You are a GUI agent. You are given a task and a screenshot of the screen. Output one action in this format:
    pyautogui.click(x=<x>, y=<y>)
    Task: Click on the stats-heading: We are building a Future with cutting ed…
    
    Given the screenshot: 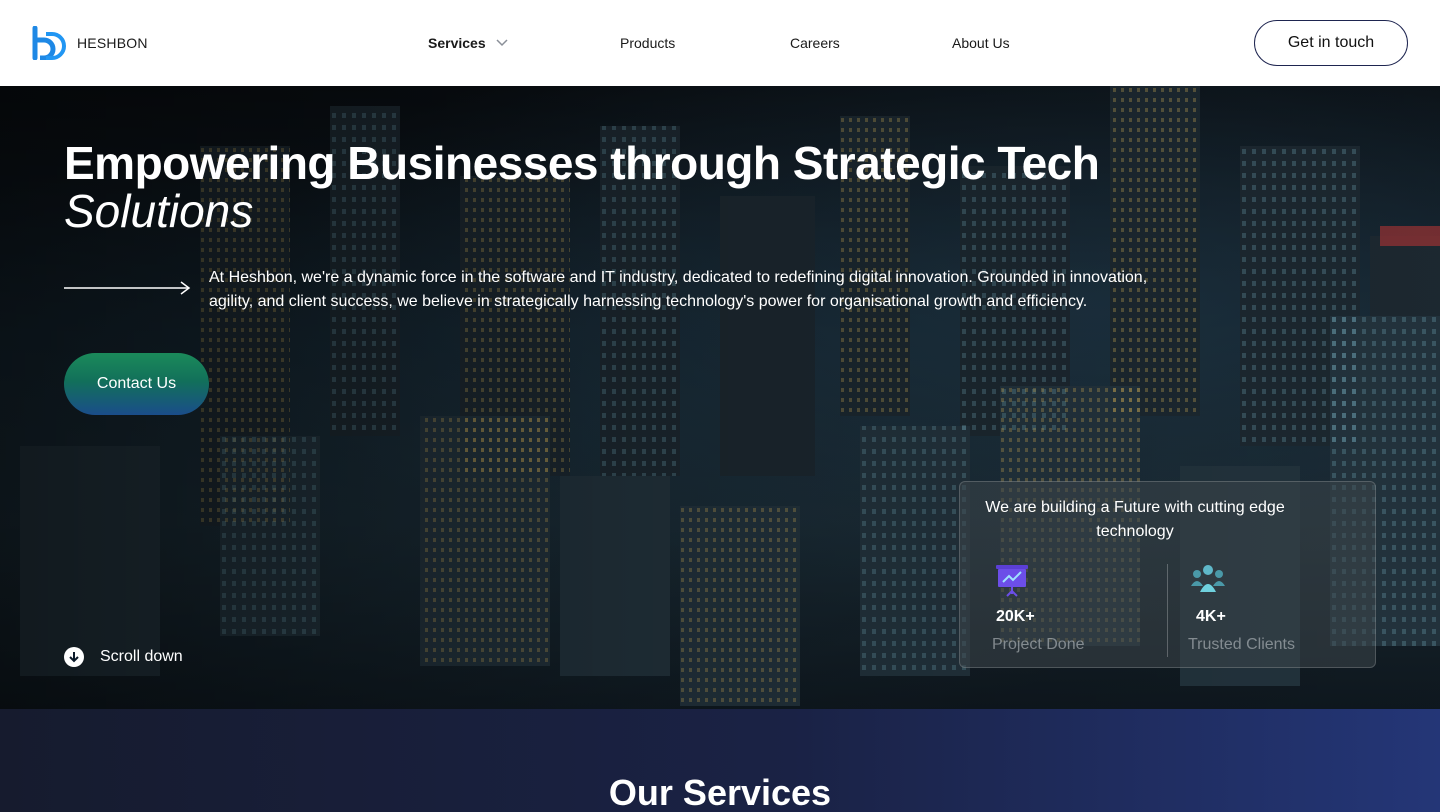 What is the action you would take?
    pyautogui.click(x=1135, y=519)
    